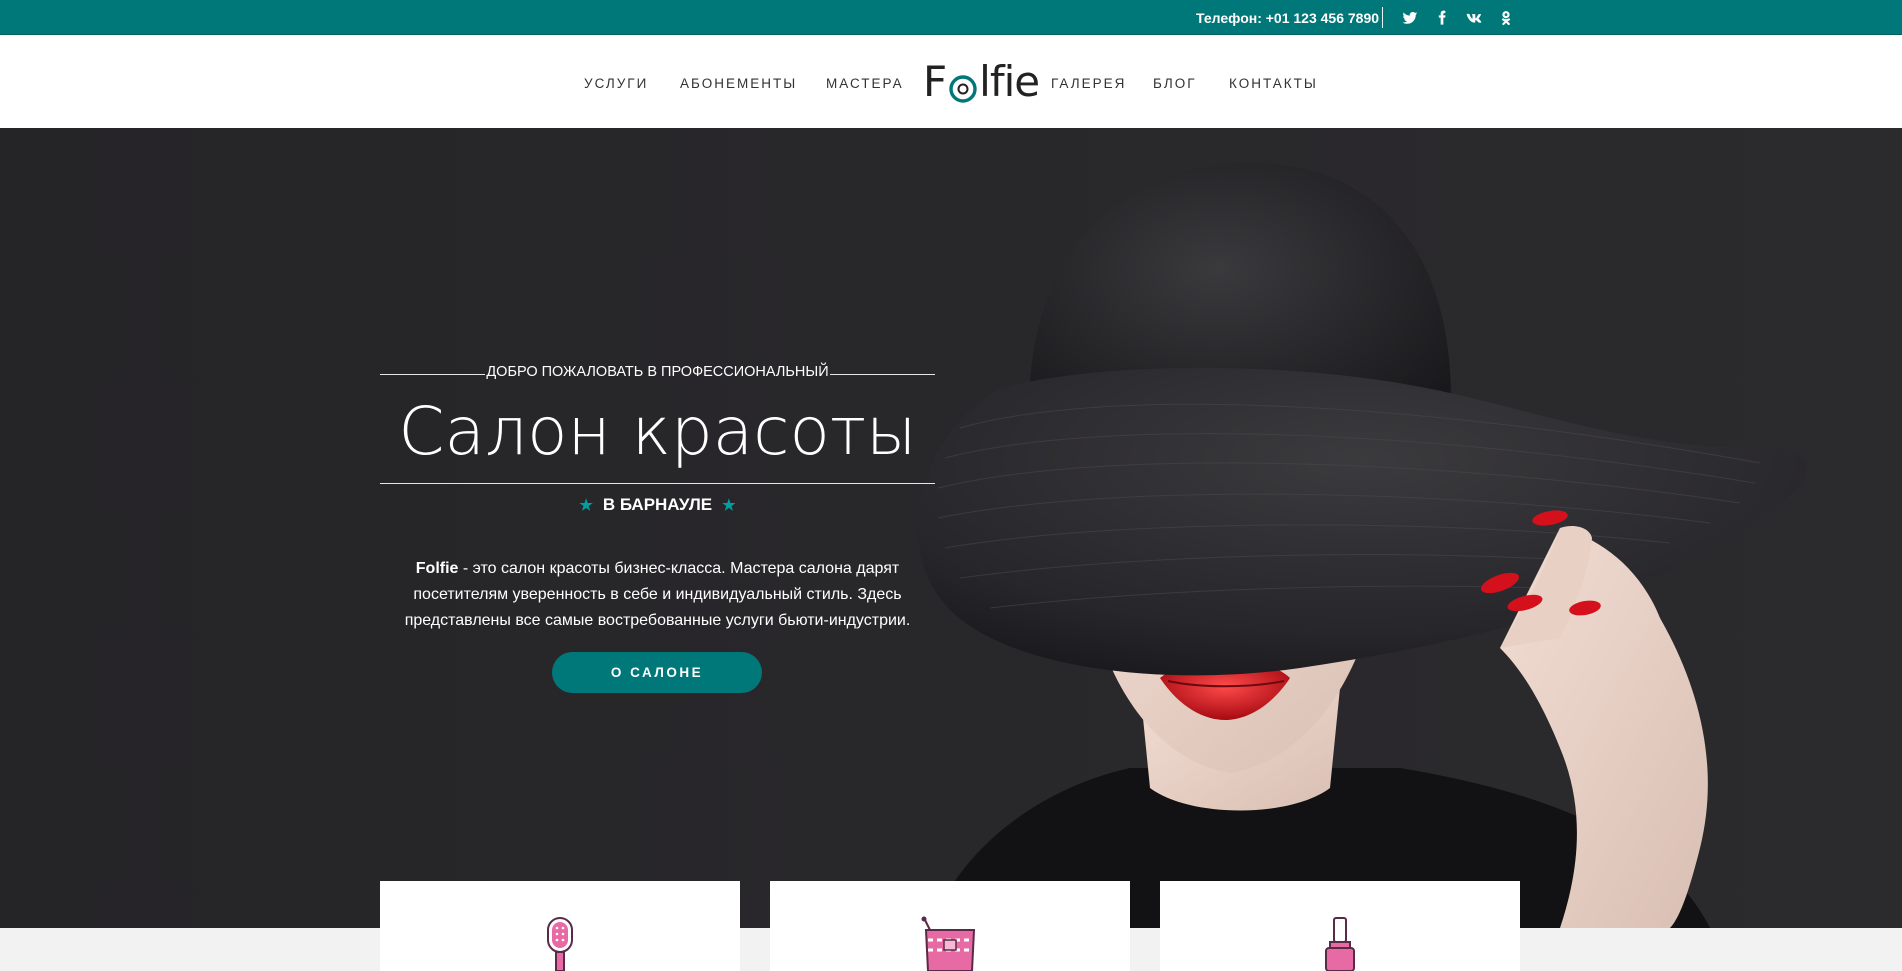 The height and width of the screenshot is (971, 1902). I want to click on title-underline, so click(657, 483).